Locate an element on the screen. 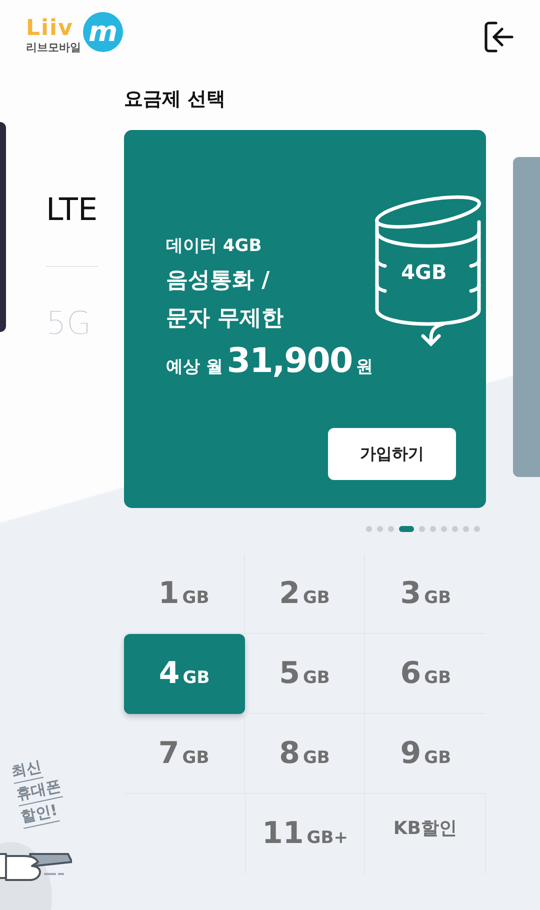  price-unit: 원 is located at coordinates (365, 367).